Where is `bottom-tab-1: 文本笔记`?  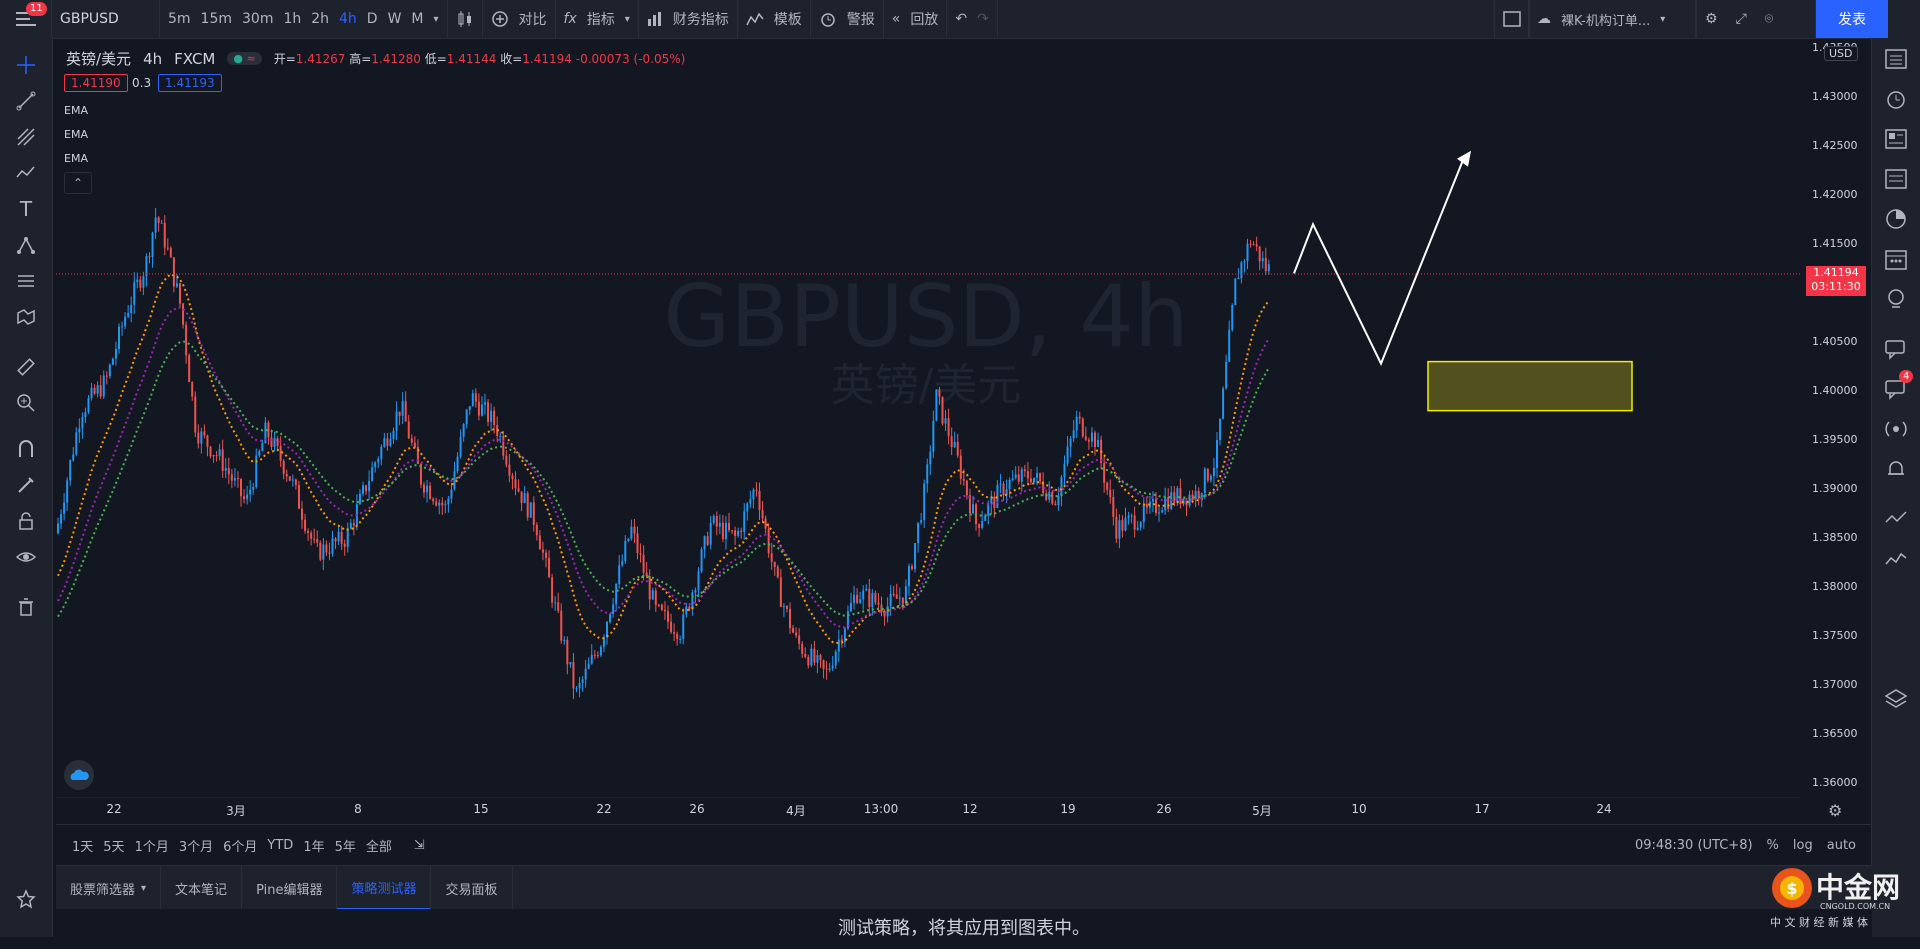
bottom-tab-1: 文本笔记 is located at coordinates (202, 888).